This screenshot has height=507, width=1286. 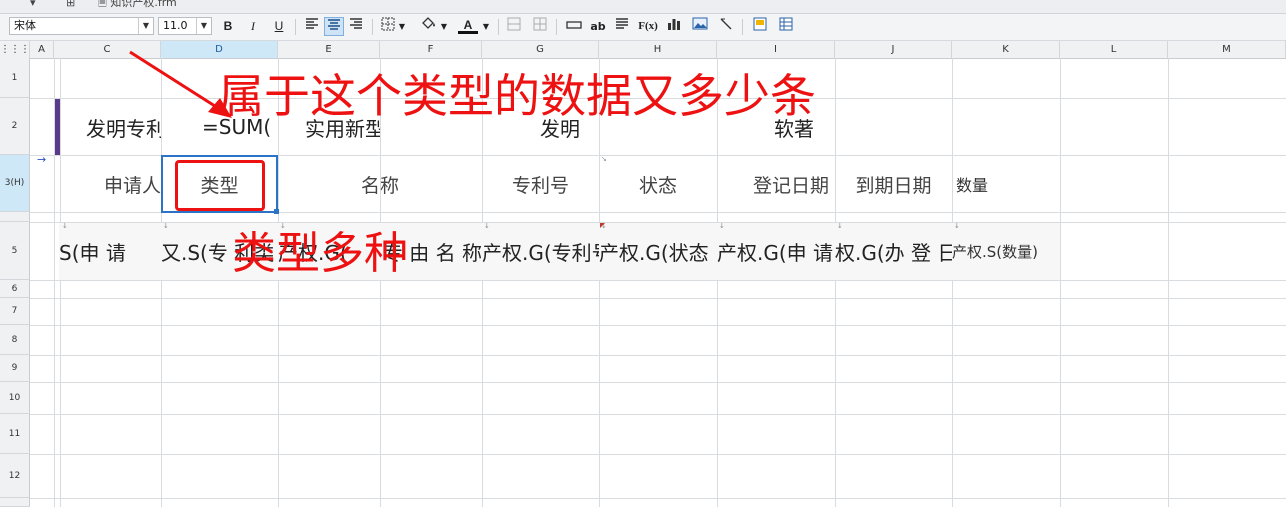 I want to click on annotation-top-text: 属于这个类型的数据又多少条, so click(x=517, y=96).